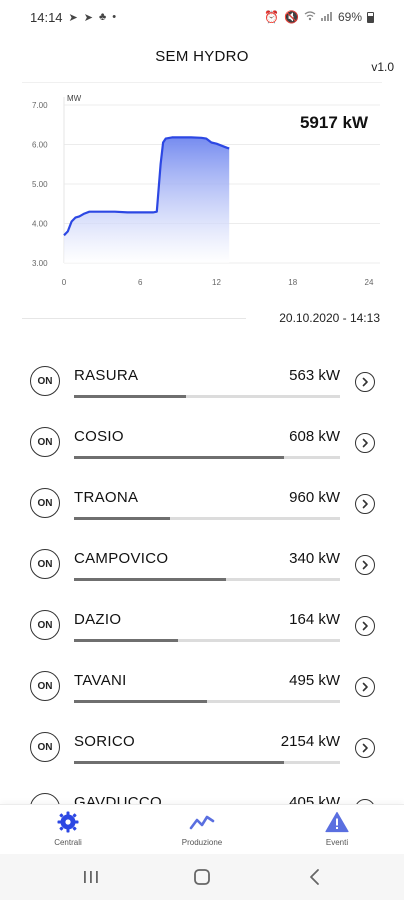 The width and height of the screenshot is (404, 900). Describe the element at coordinates (40, 105) in the screenshot. I see `y-tick-label: 7.00` at that location.